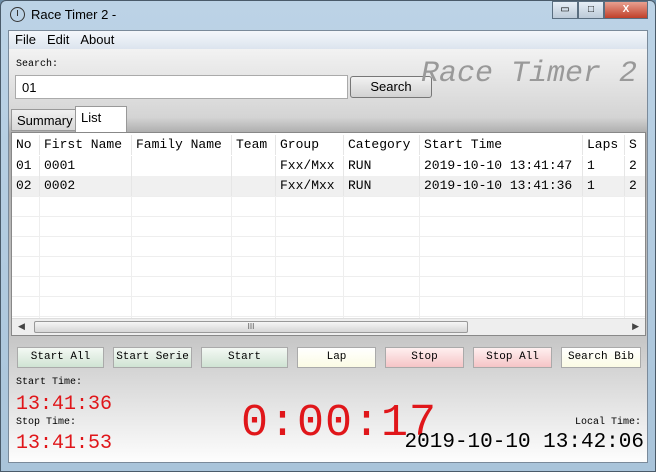  I want to click on cell: 2019-10-10 13:41:36, so click(501, 186).